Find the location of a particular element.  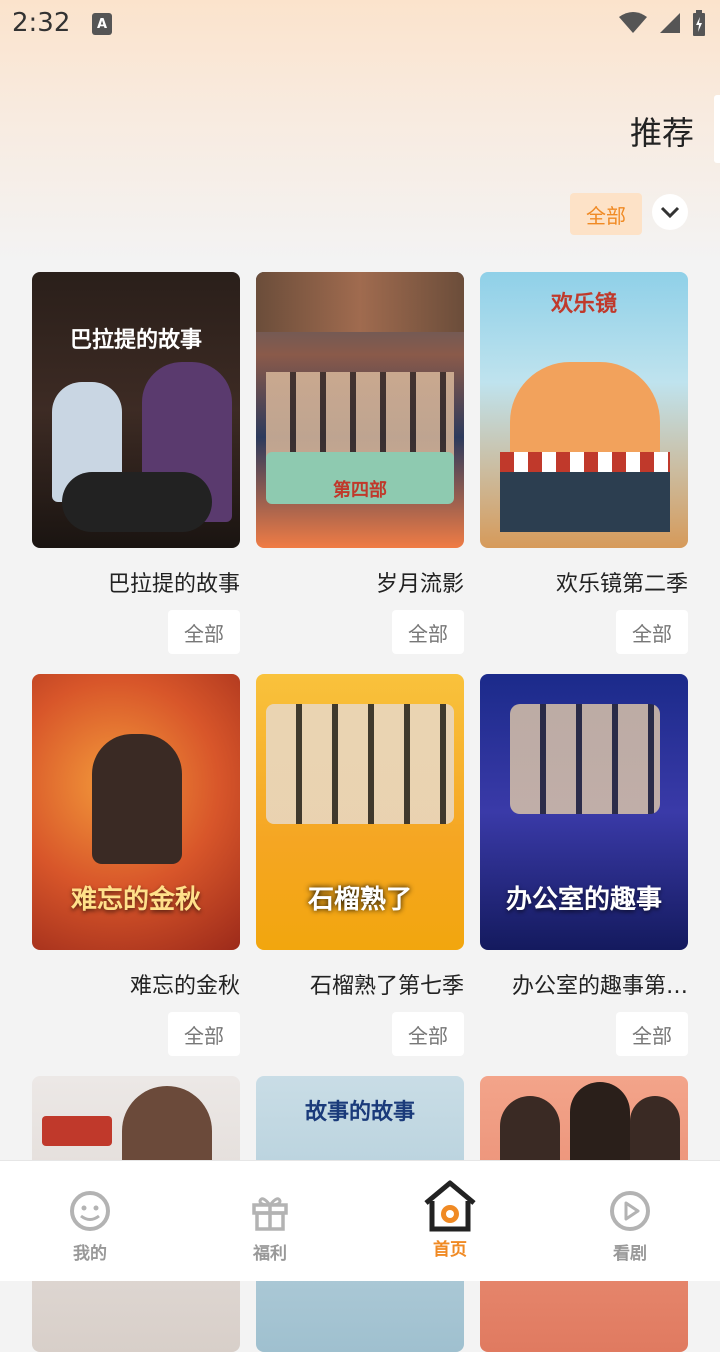

nav-label: 我的 is located at coordinates (90, 1254).